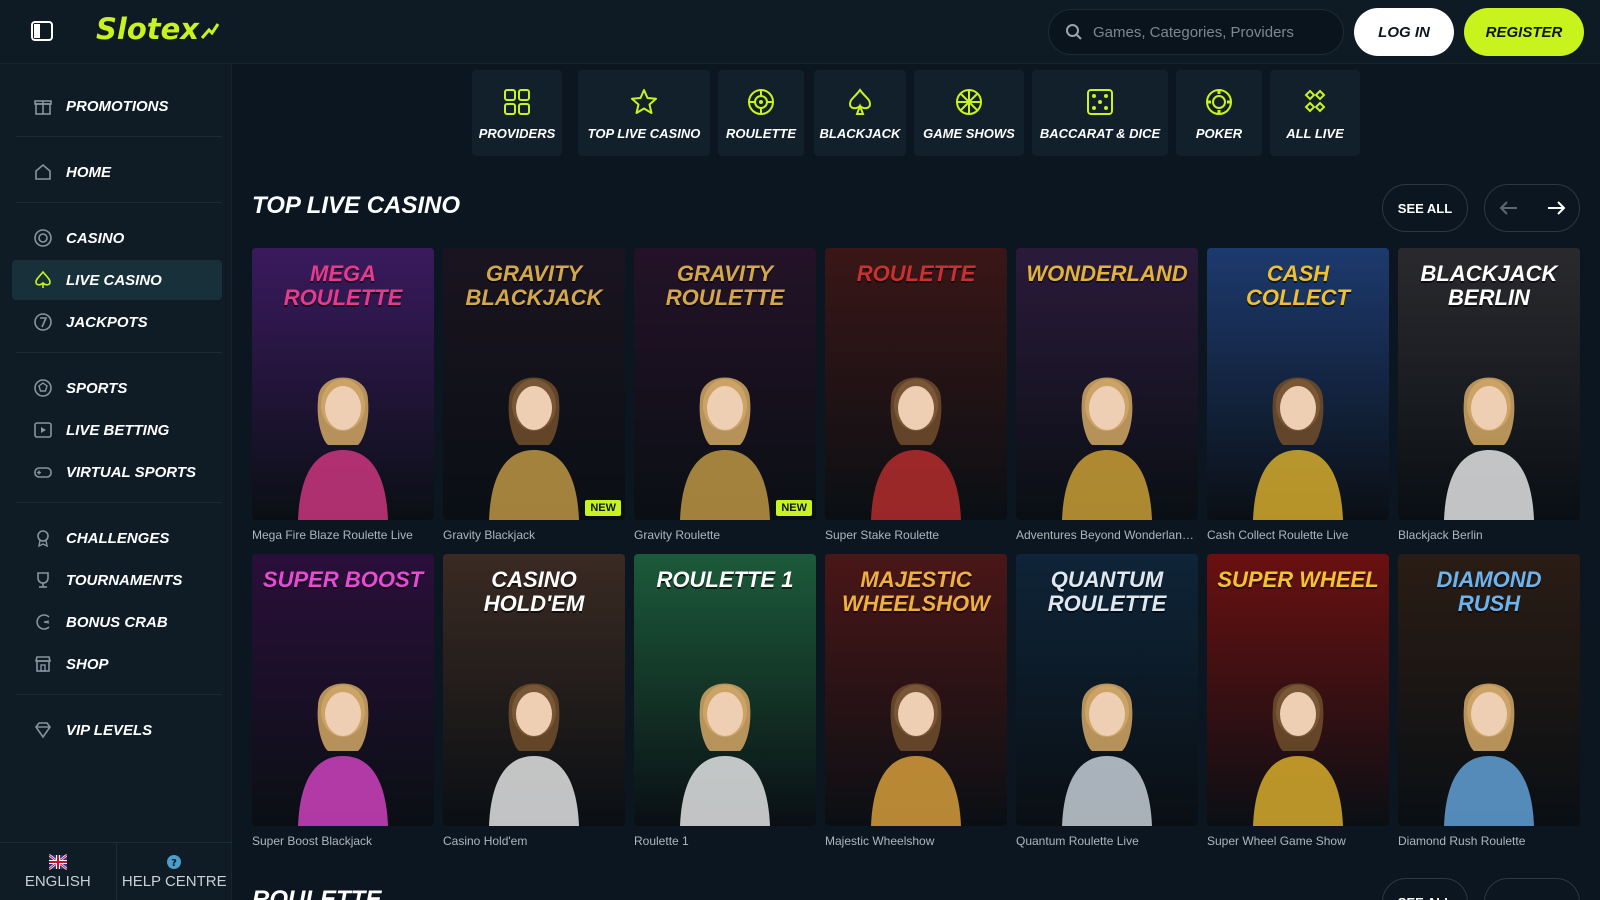  I want to click on roulette-icon, so click(761, 102).